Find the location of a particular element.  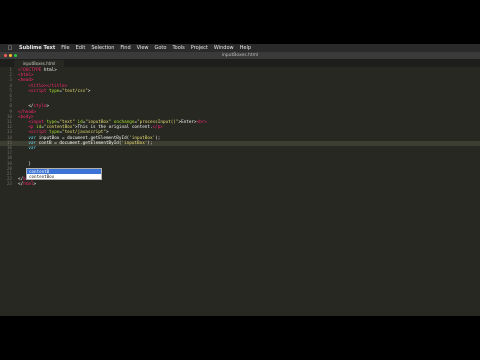

menu-selection: Selection is located at coordinates (102, 48).